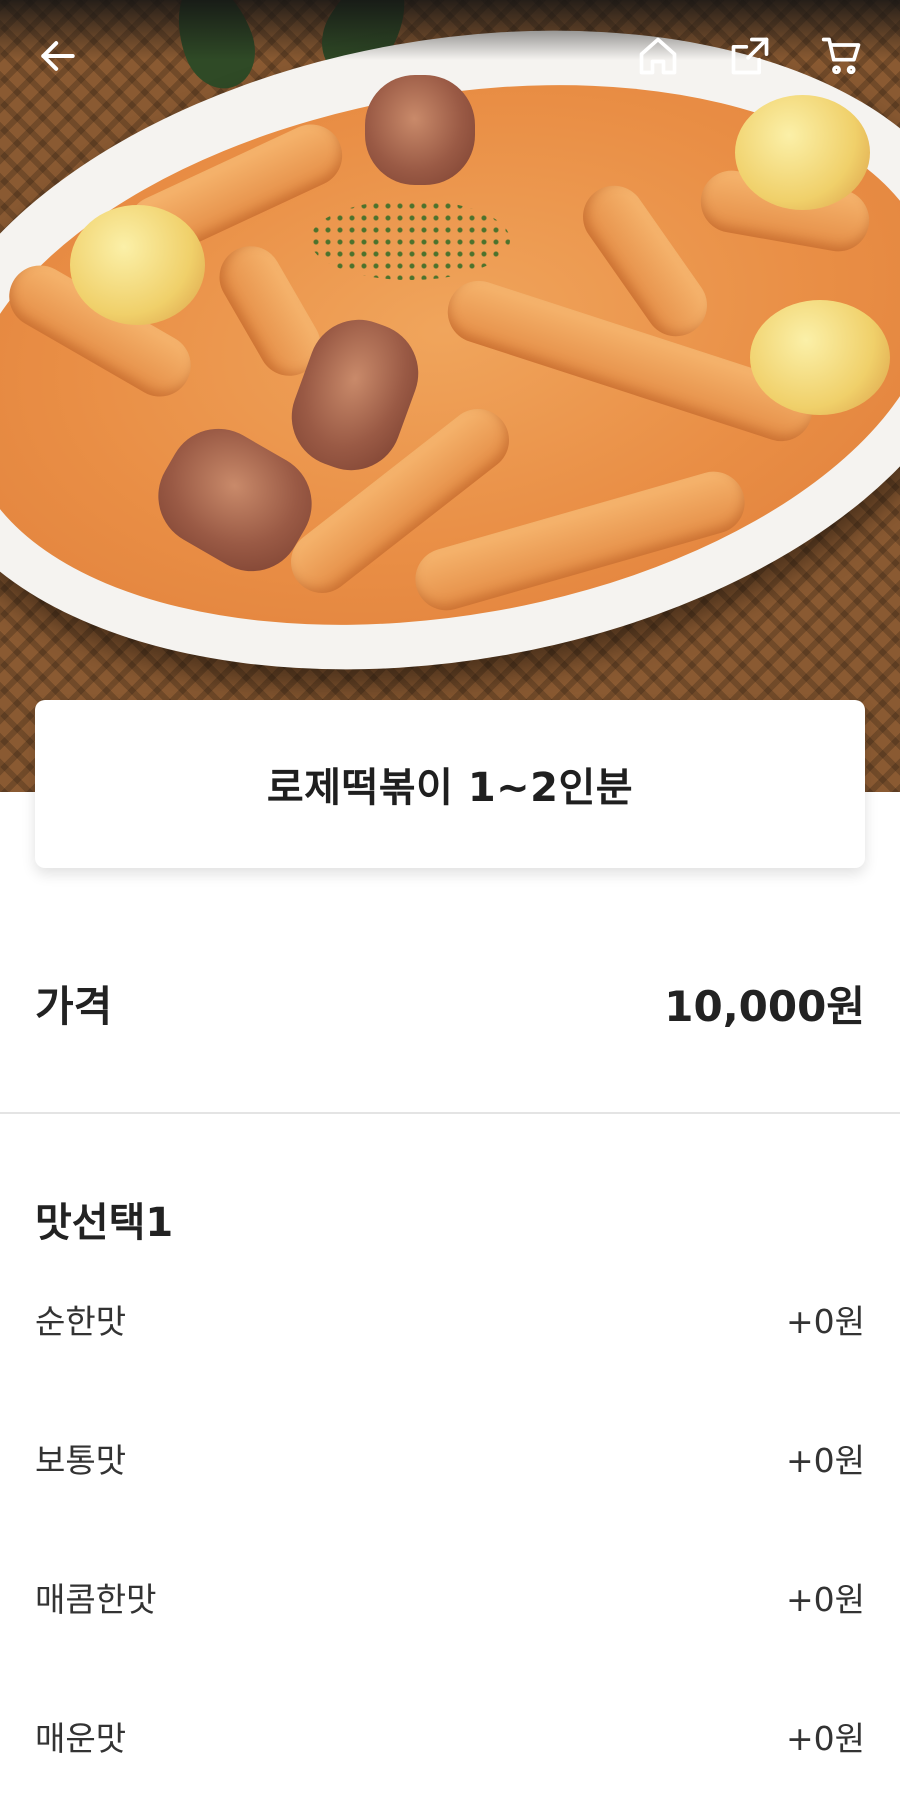 Image resolution: width=900 pixels, height=1798 pixels. I want to click on home-icon, so click(658, 56).